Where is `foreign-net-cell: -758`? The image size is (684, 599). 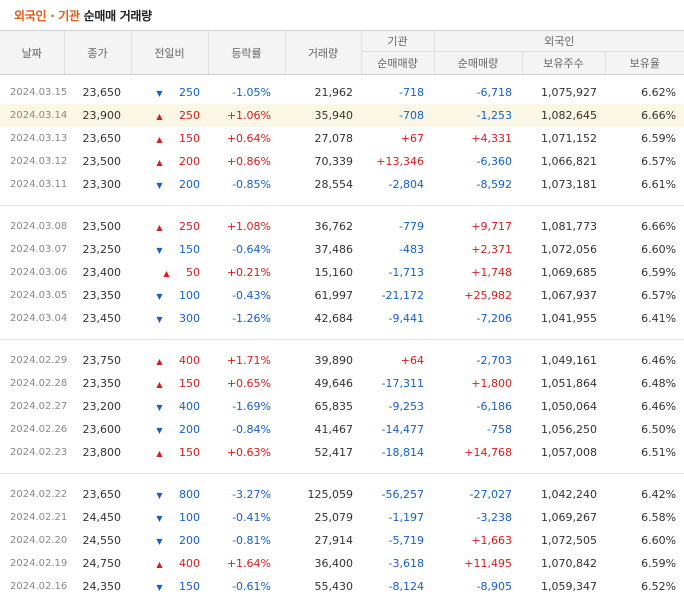
foreign-net-cell: -758 is located at coordinates (499, 429).